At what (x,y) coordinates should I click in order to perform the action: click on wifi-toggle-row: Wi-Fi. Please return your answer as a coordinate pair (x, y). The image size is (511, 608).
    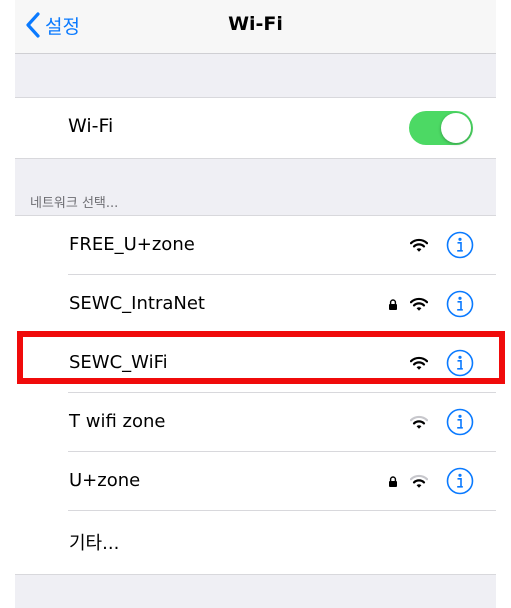
    Looking at the image, I should click on (255, 128).